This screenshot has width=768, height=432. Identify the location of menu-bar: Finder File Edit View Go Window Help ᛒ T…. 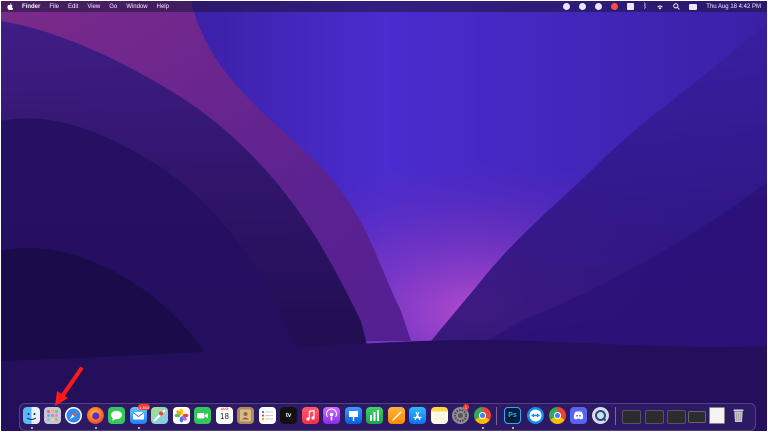
(384, 6).